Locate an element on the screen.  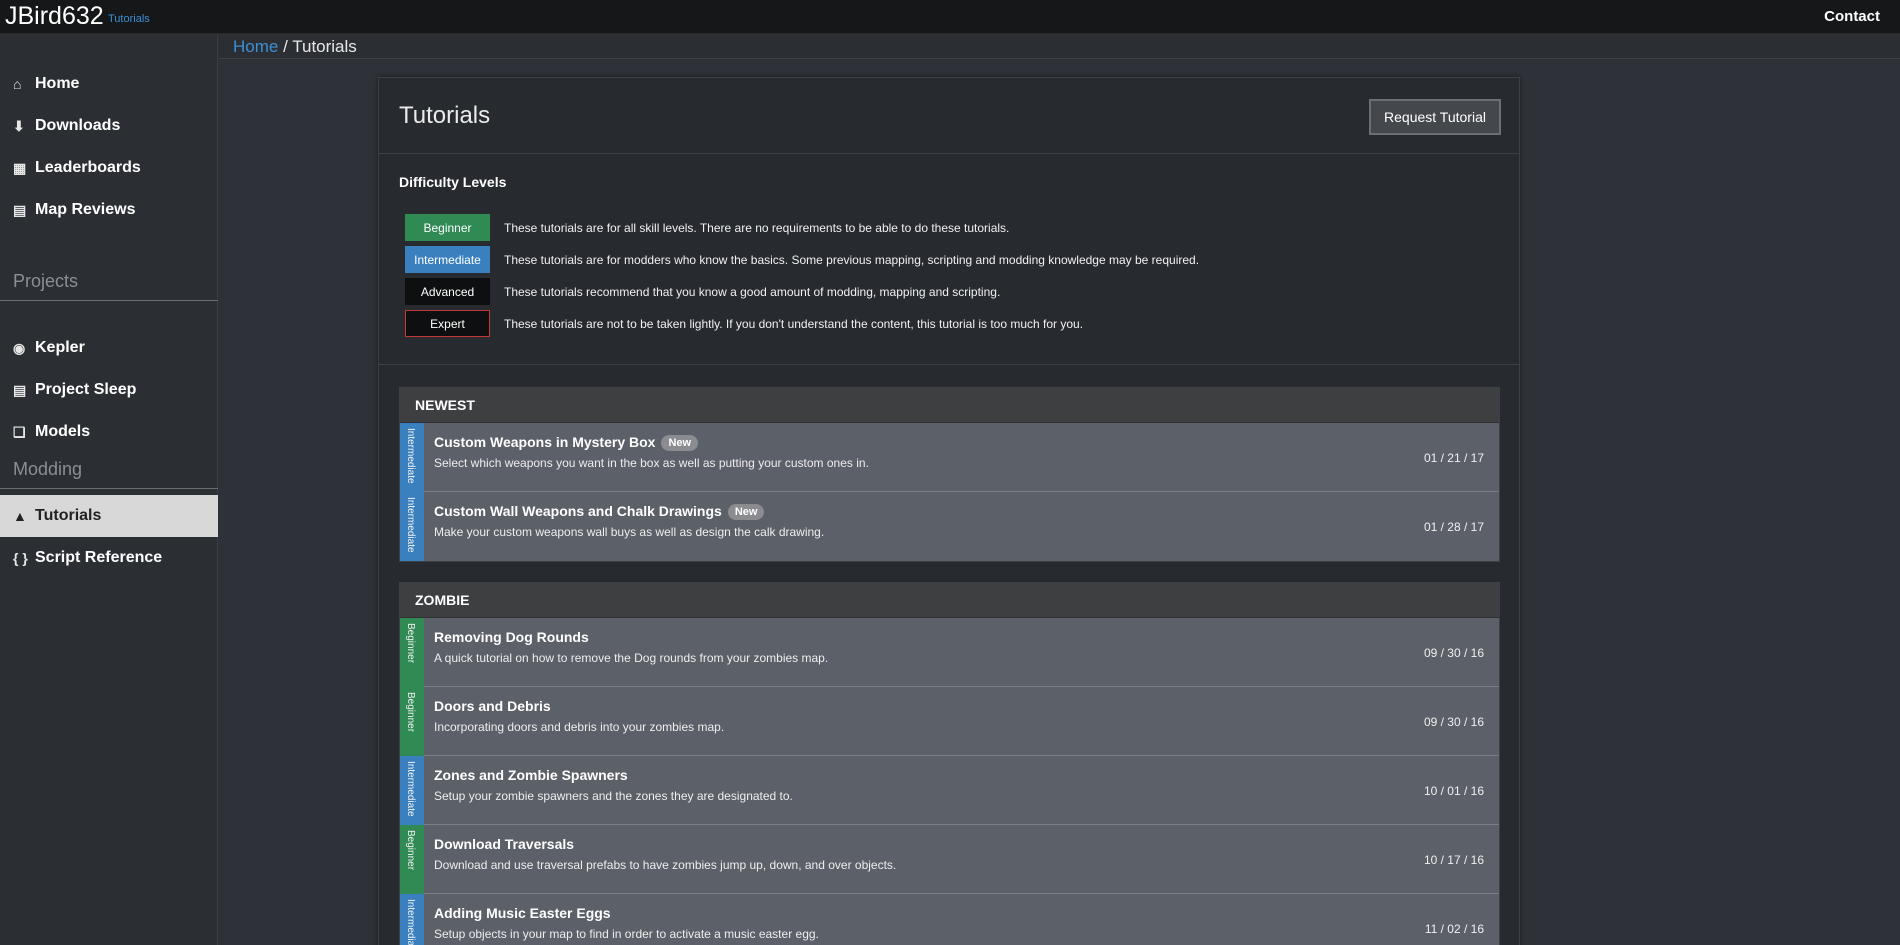
sidebar-item-label: Home is located at coordinates (57, 83).